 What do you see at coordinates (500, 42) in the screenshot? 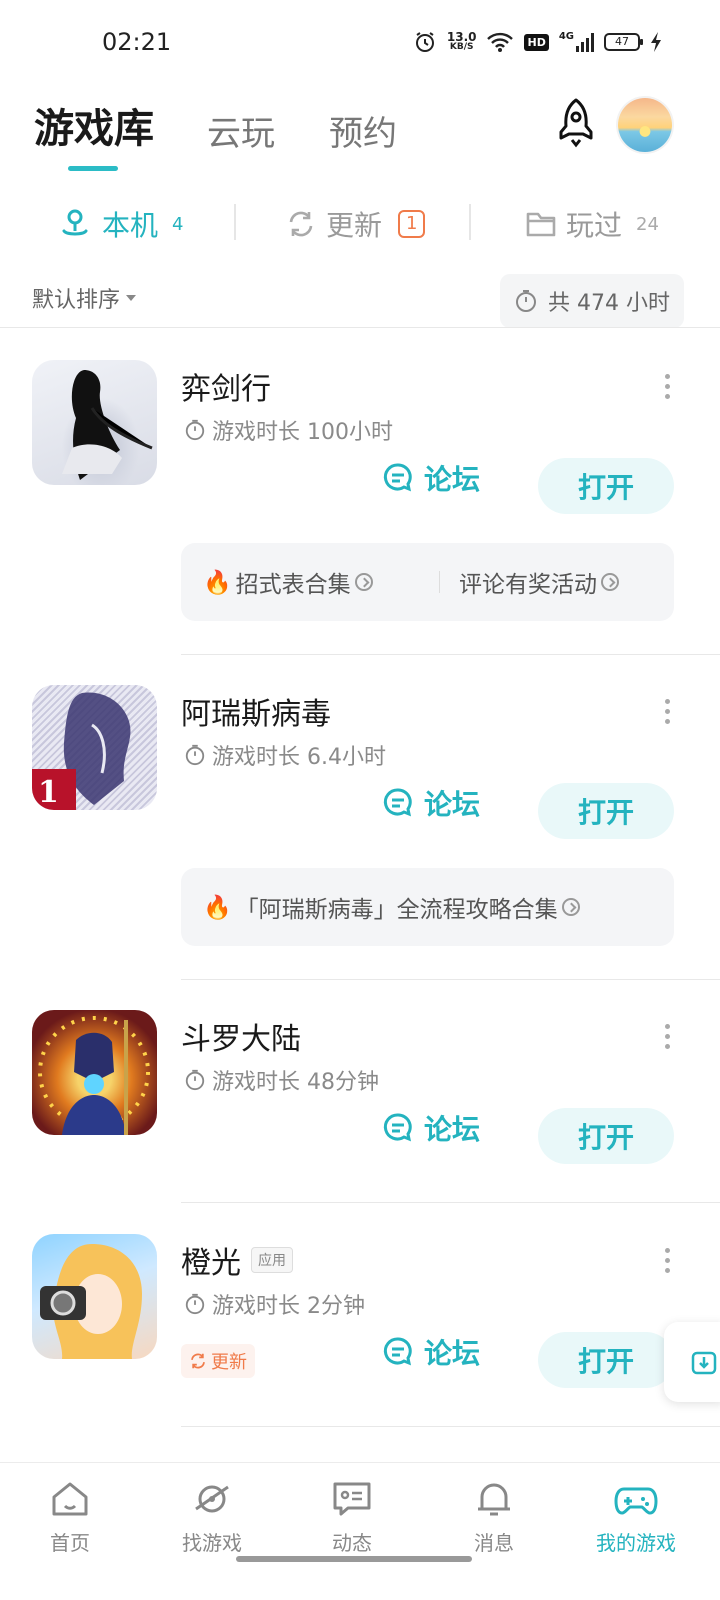
I see `wifi-icon` at bounding box center [500, 42].